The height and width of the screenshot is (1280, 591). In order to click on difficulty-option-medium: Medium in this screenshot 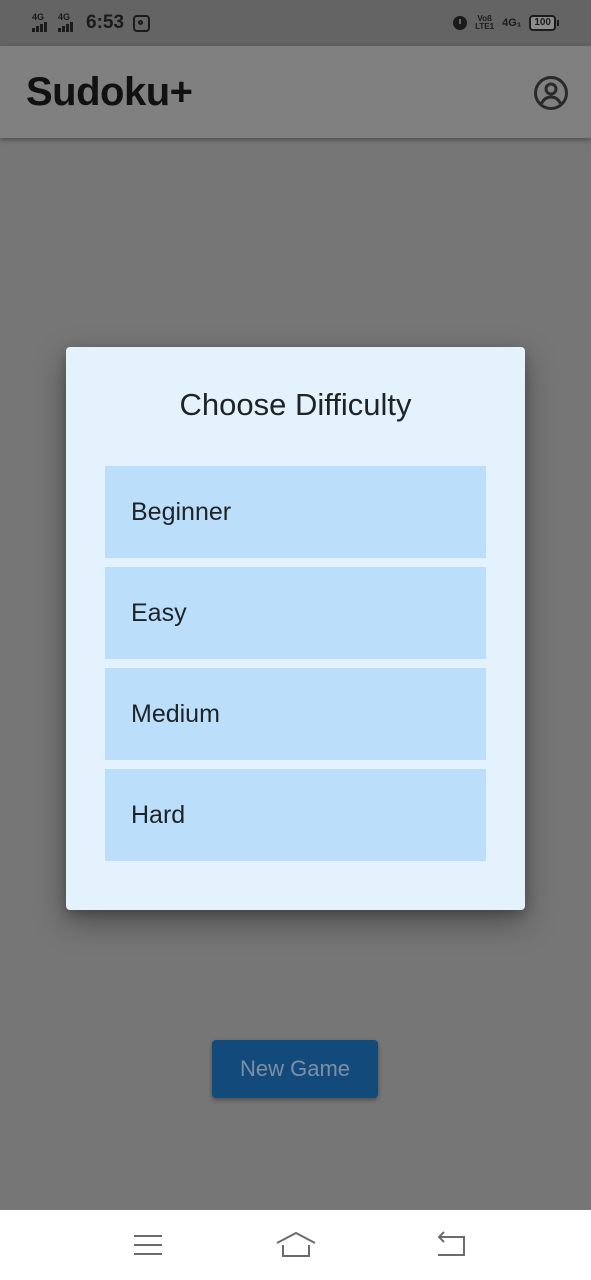, I will do `click(295, 714)`.